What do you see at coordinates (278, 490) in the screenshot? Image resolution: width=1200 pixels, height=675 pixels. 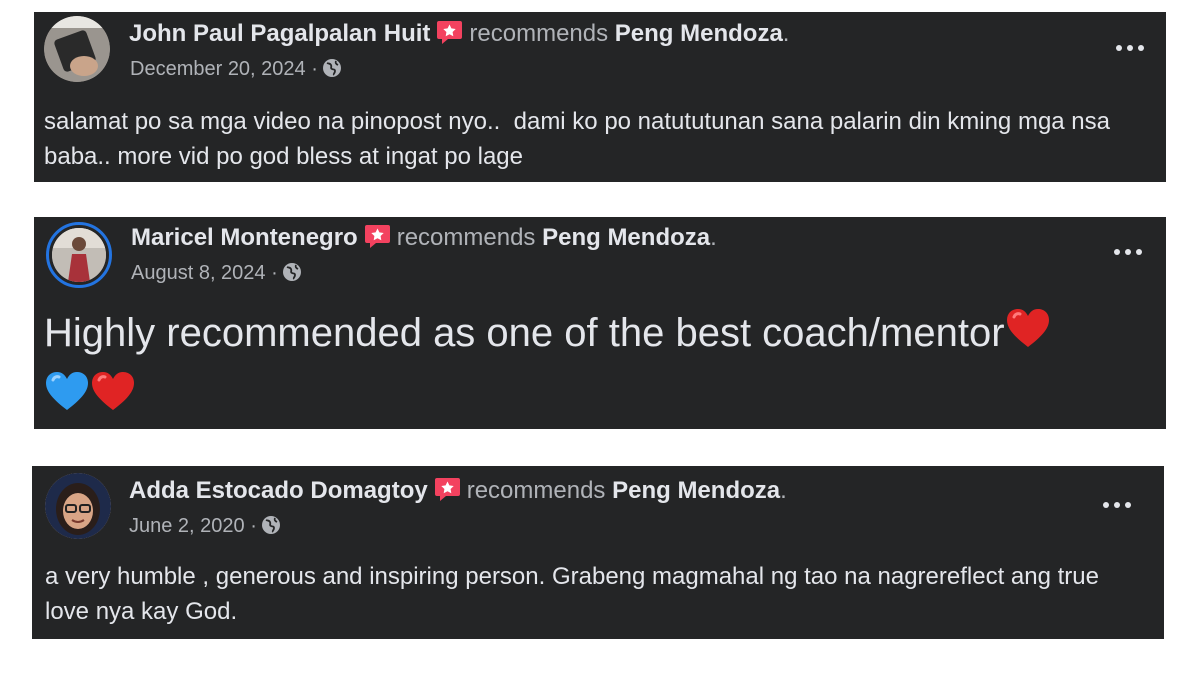 I see `author-name: Adda Estocado Domagtoy` at bounding box center [278, 490].